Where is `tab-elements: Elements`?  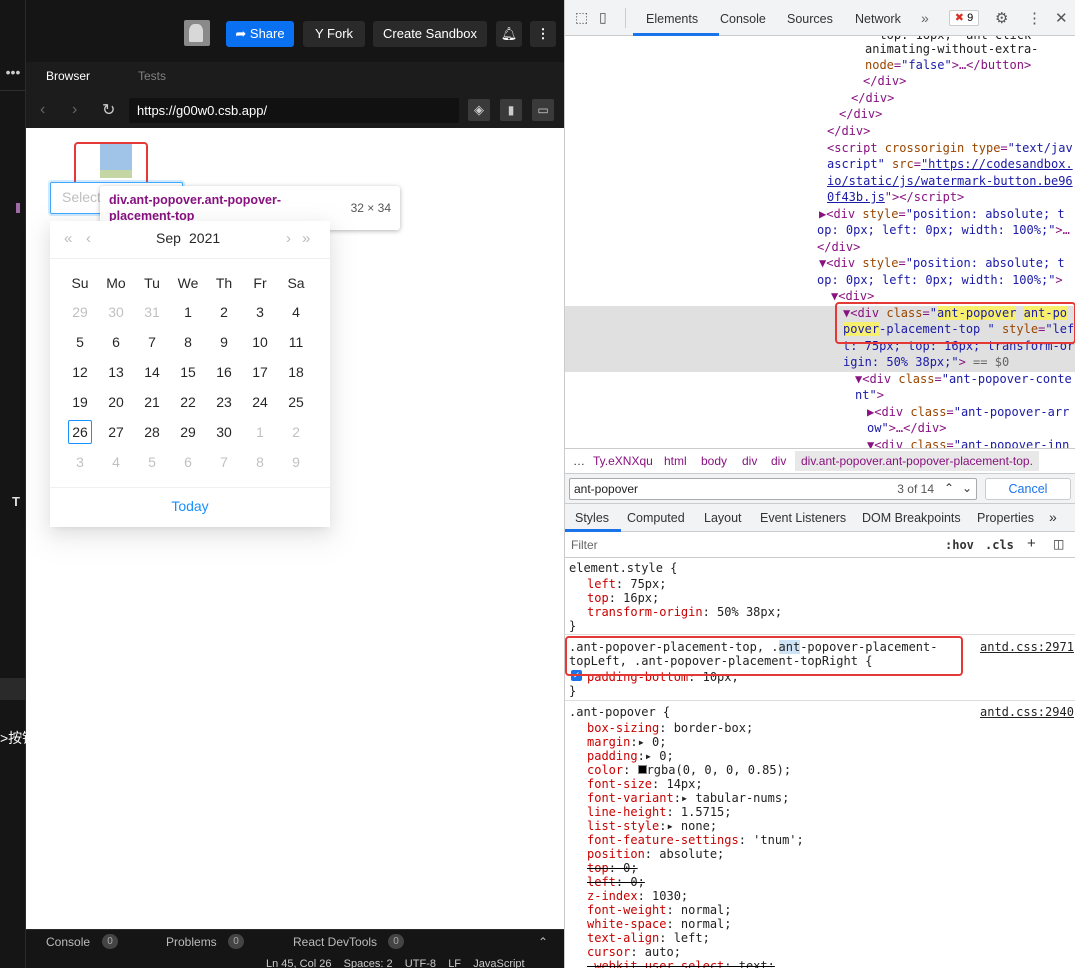 tab-elements: Elements is located at coordinates (672, 19).